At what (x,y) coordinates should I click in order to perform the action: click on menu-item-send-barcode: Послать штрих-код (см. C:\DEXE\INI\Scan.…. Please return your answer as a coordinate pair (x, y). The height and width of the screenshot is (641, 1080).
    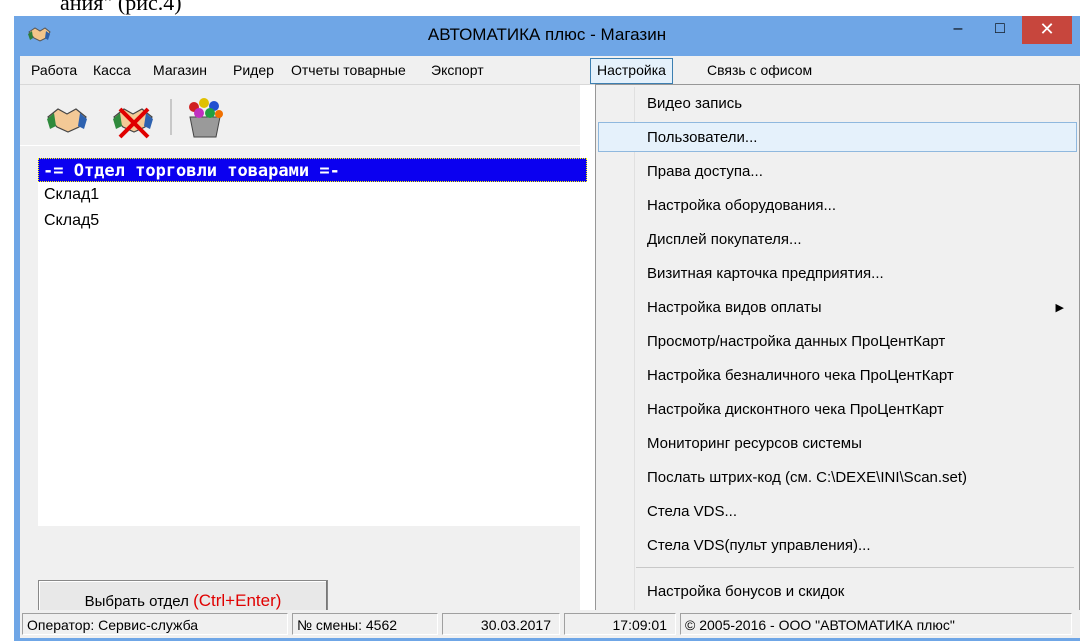
    Looking at the image, I should click on (837, 477).